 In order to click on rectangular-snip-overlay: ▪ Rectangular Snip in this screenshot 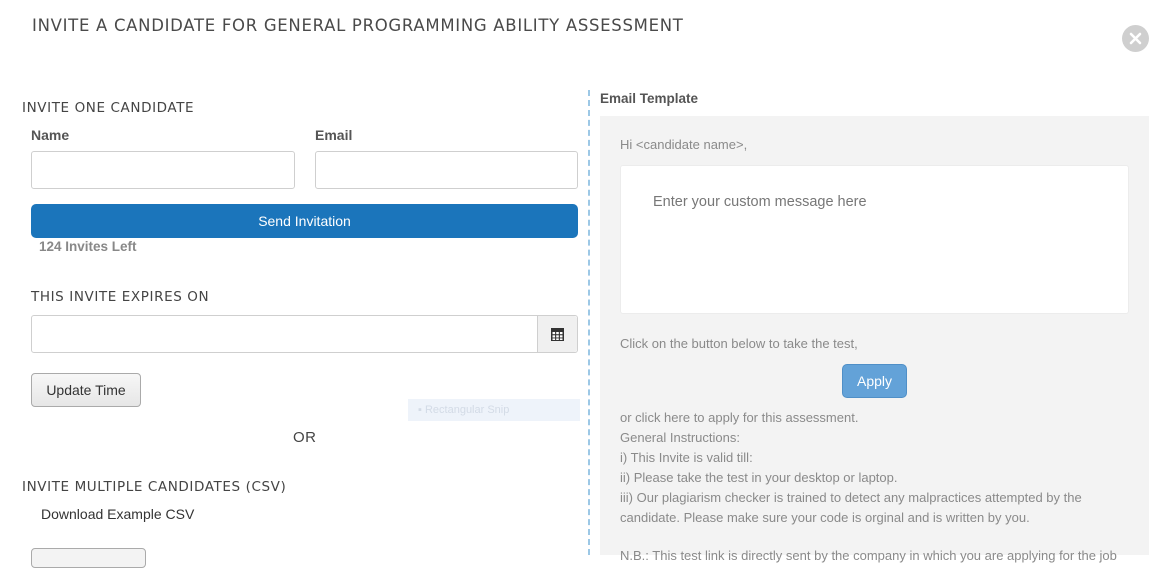, I will do `click(494, 410)`.